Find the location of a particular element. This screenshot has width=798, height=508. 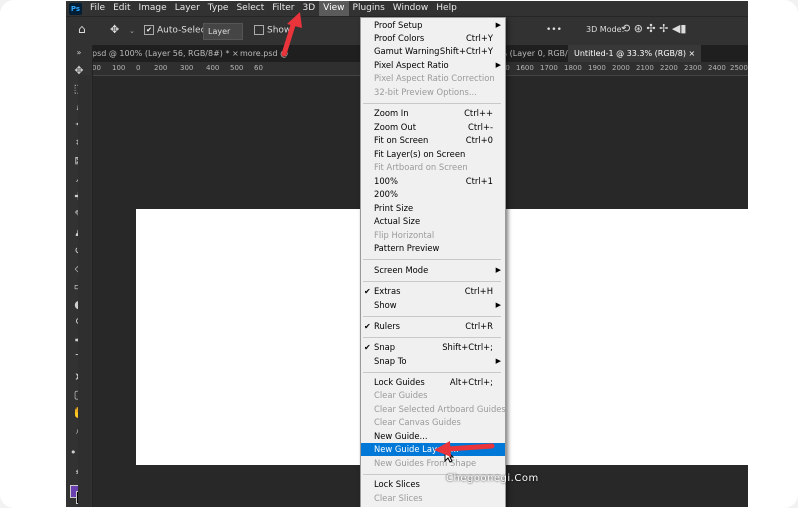

menu-layer: Layer is located at coordinates (187, 8).